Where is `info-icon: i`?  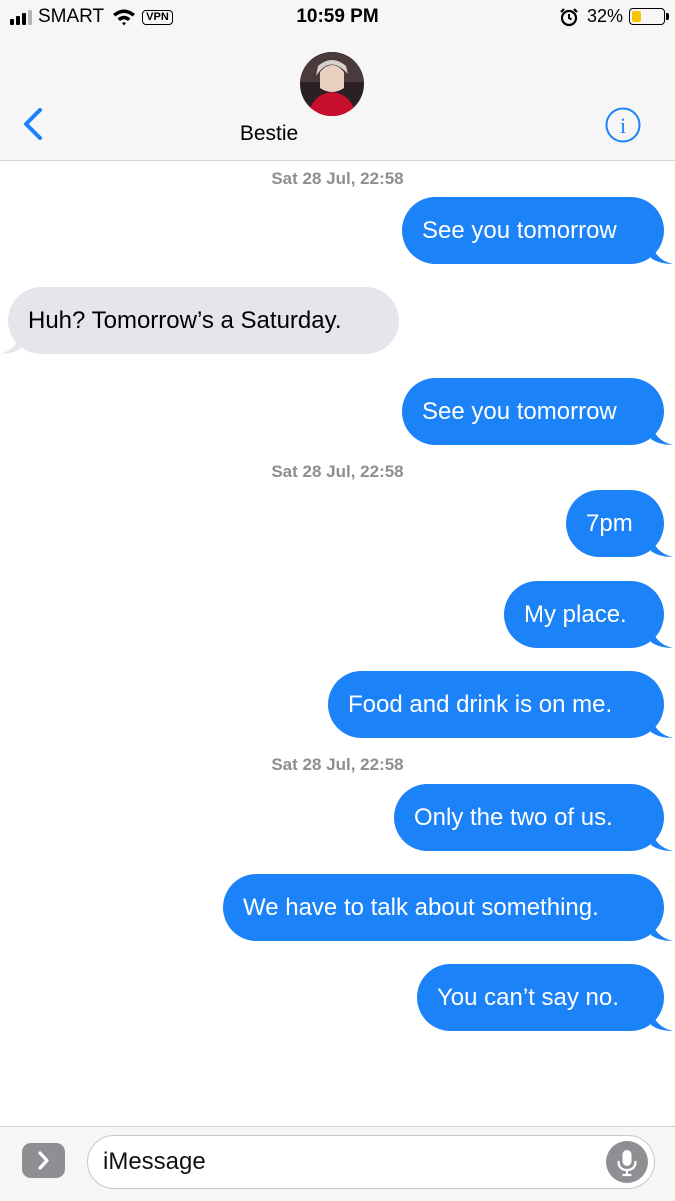
info-icon: i is located at coordinates (623, 125).